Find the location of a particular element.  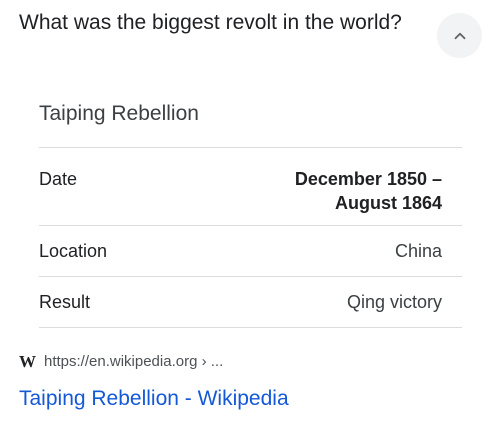

row-label-result: Result is located at coordinates (65, 302).